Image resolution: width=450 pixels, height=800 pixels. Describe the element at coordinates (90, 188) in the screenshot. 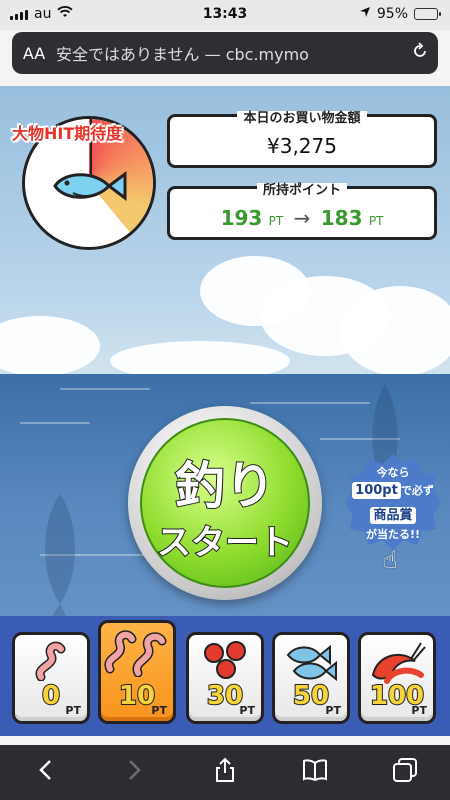

I see `fish-icon` at that location.